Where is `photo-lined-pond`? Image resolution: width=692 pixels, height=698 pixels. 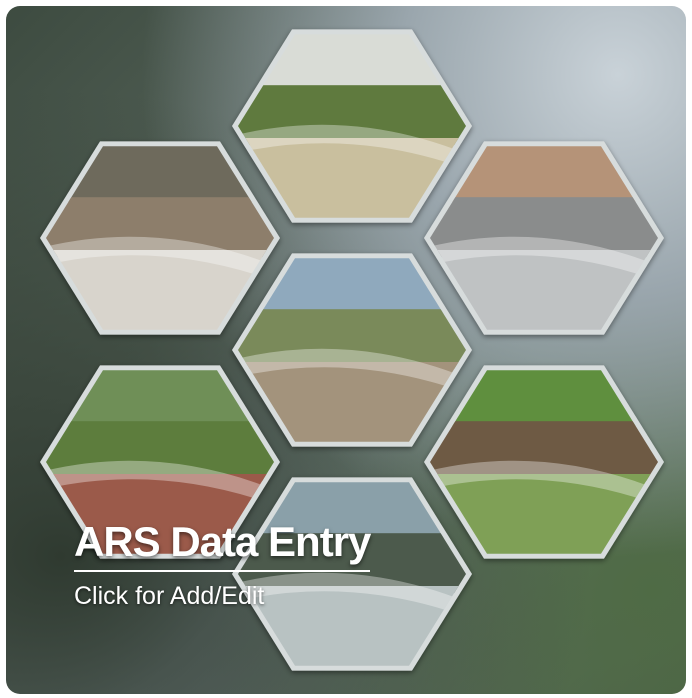
photo-lined-pond is located at coordinates (544, 238).